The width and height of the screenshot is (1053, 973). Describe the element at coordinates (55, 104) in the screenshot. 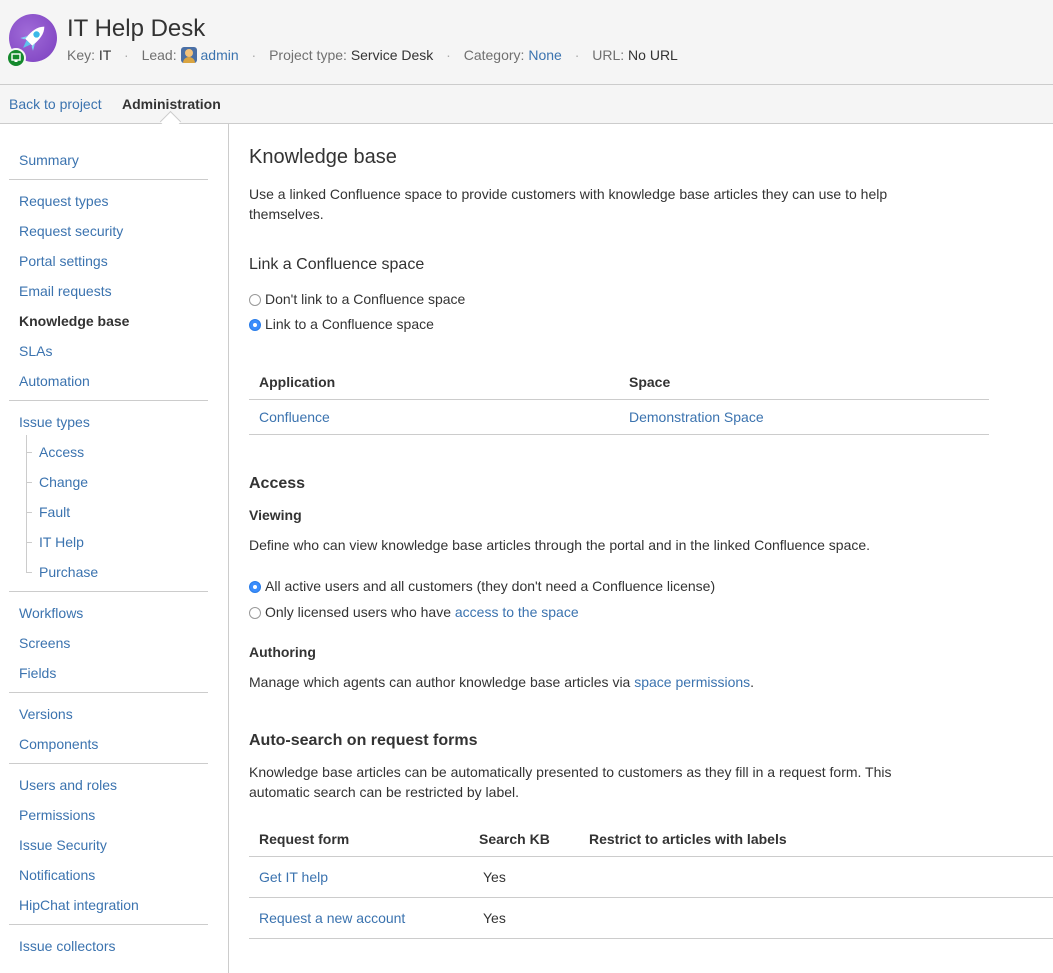

I see `back-to-project-link: Back to project` at that location.